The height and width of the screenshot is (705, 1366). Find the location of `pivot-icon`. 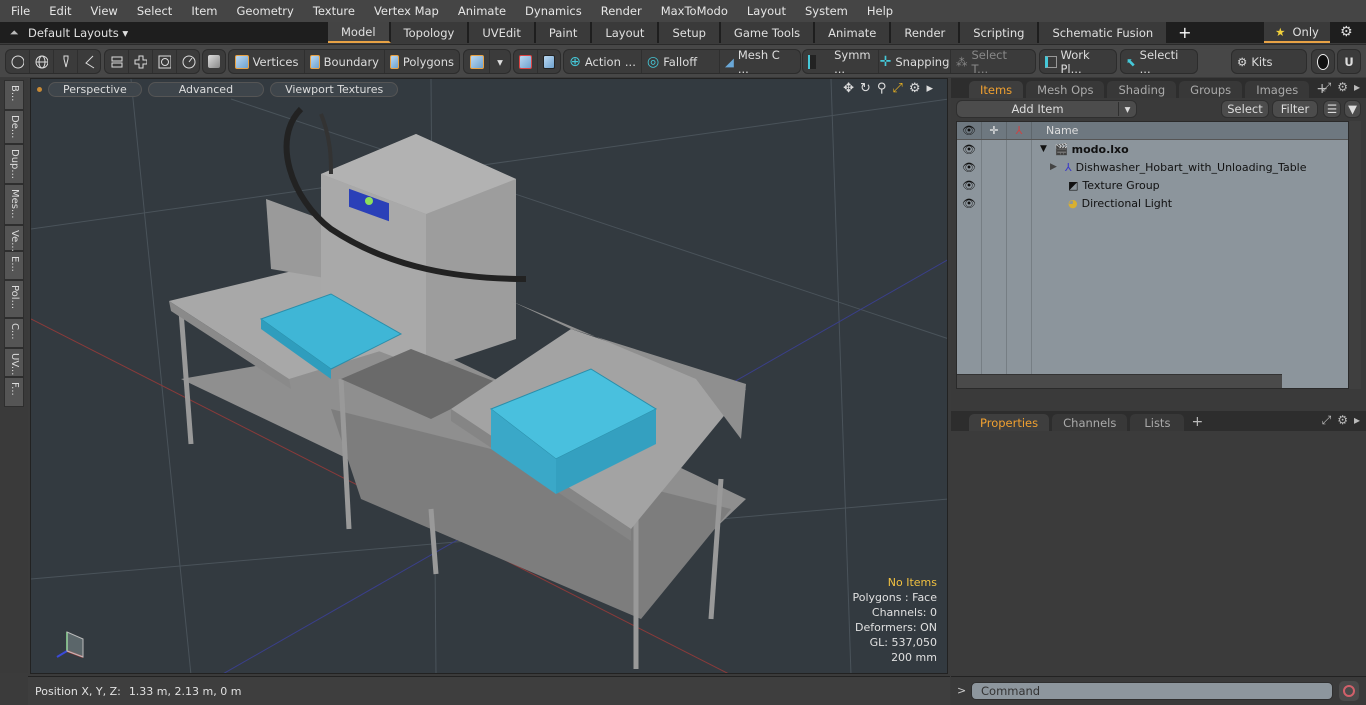

pivot-icon is located at coordinates (549, 61).